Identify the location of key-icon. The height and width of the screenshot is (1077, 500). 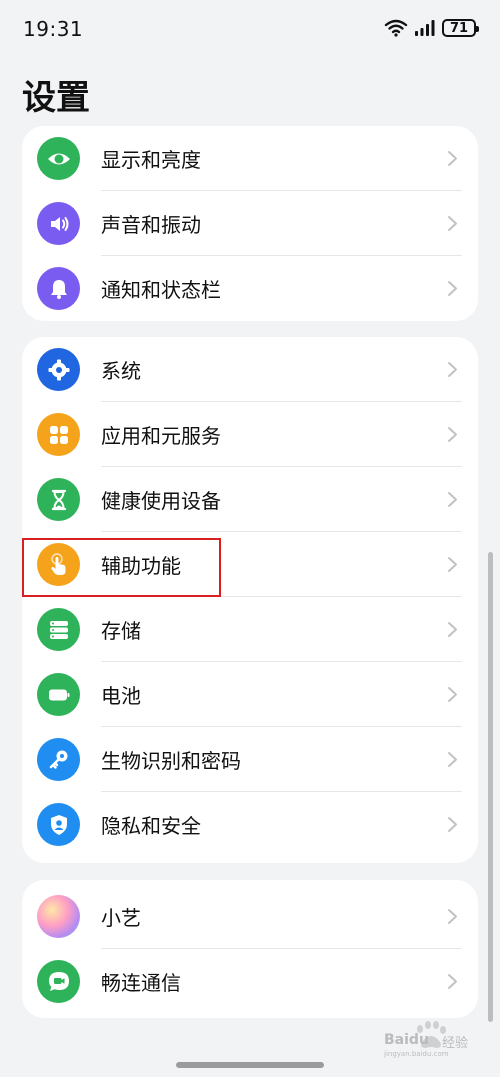
(58, 759).